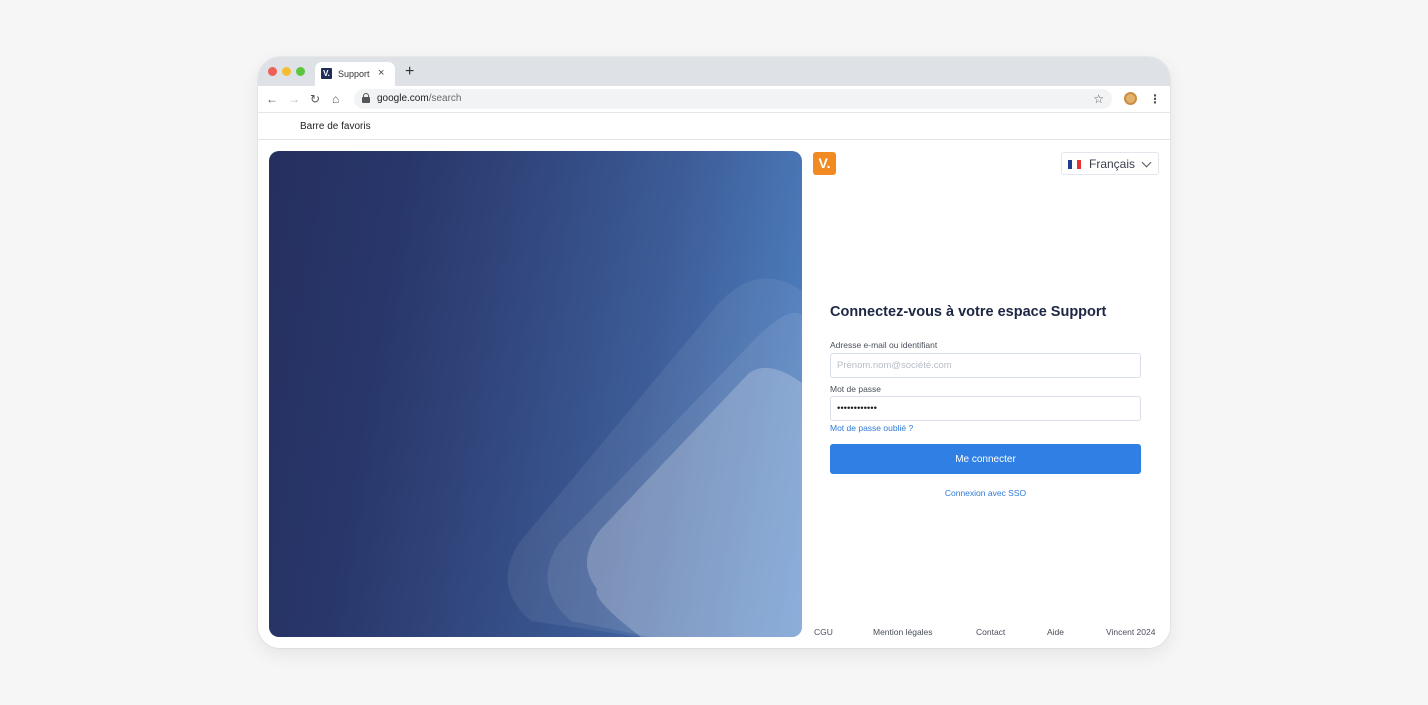 This screenshot has width=1428, height=705. What do you see at coordinates (985, 365) in the screenshot?
I see `email-field` at bounding box center [985, 365].